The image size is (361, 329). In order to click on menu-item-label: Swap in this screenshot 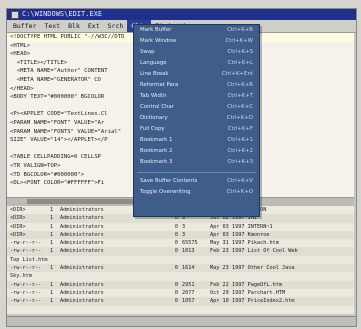, I will do `click(147, 52)`.